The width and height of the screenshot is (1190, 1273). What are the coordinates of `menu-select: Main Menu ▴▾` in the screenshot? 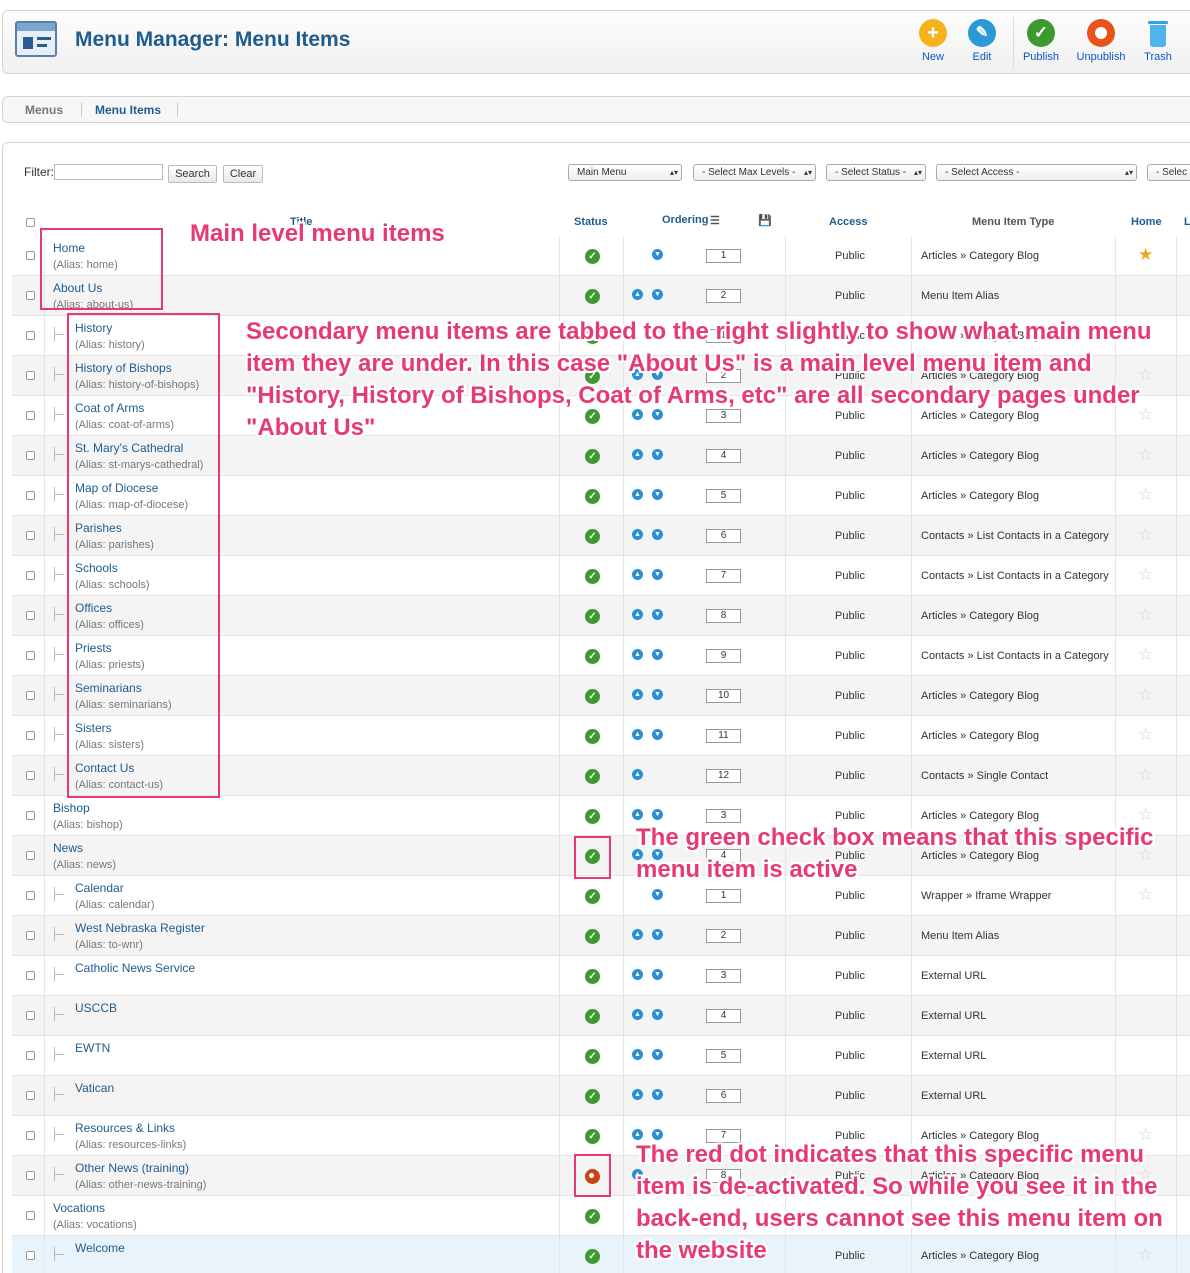 It's located at (625, 172).